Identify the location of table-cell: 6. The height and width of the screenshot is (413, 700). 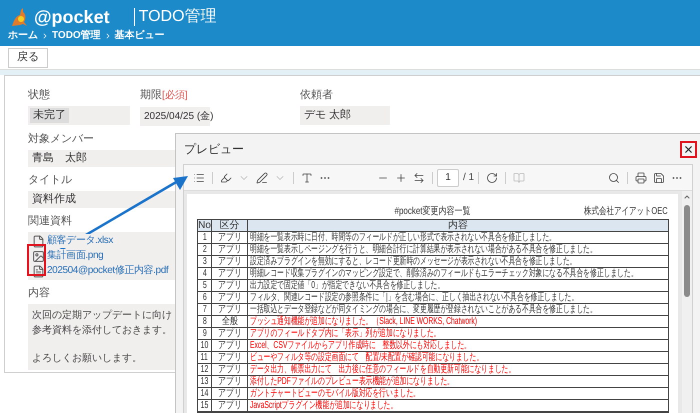
(205, 297).